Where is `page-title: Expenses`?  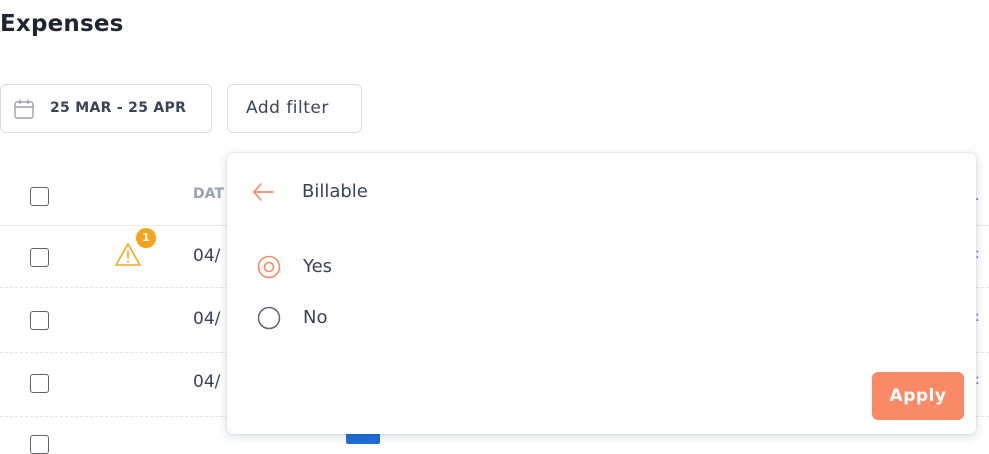
page-title: Expenses is located at coordinates (62, 24).